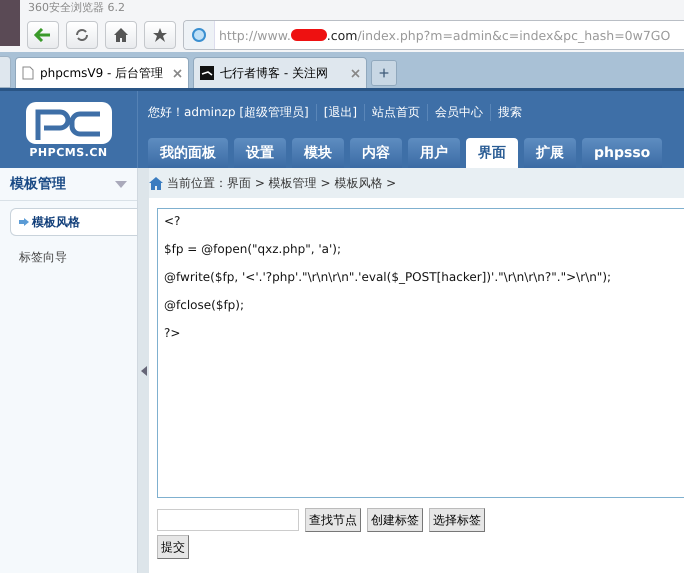 The width and height of the screenshot is (684, 573). I want to click on nav-tab: 界面, so click(492, 153).